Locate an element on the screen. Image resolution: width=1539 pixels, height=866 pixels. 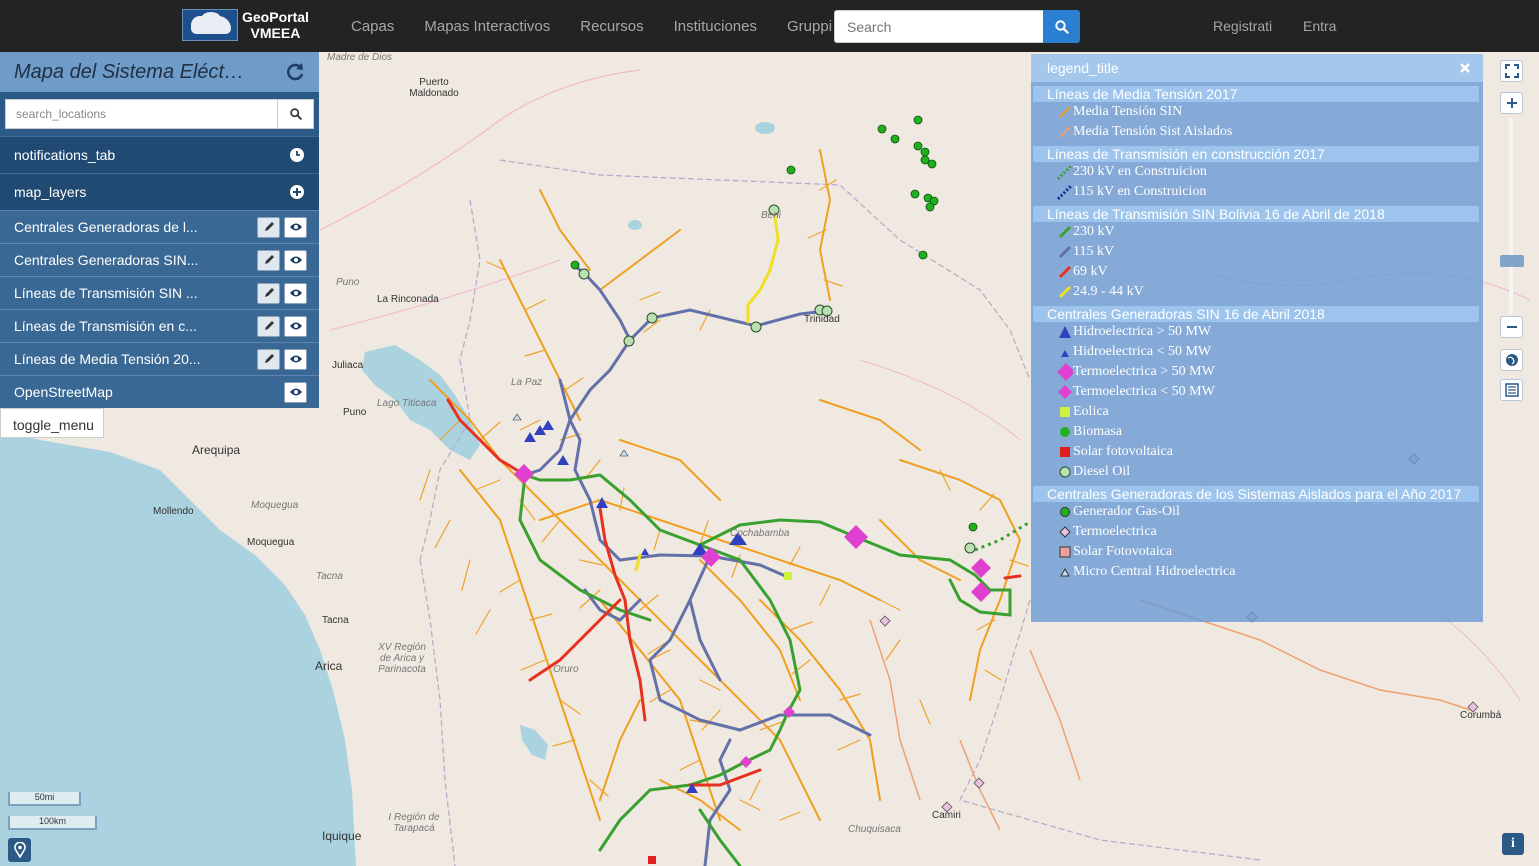
small-triangle-icon is located at coordinates (1065, 353).